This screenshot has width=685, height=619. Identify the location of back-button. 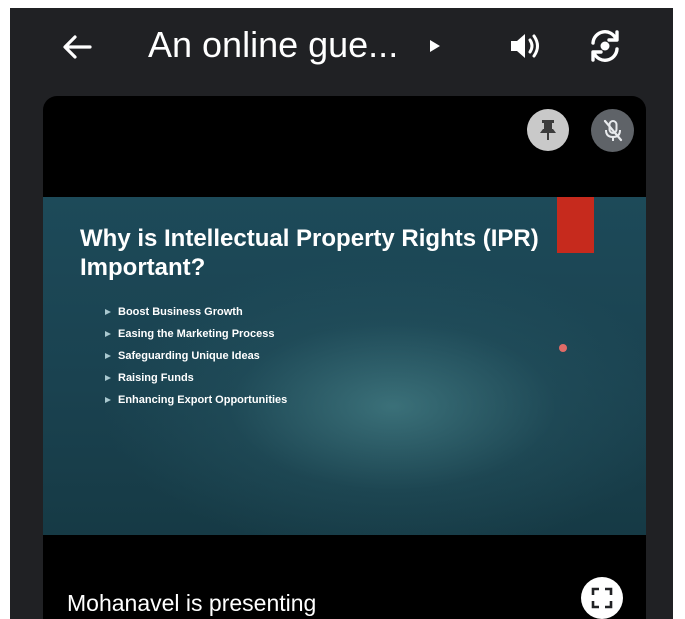
(77, 47).